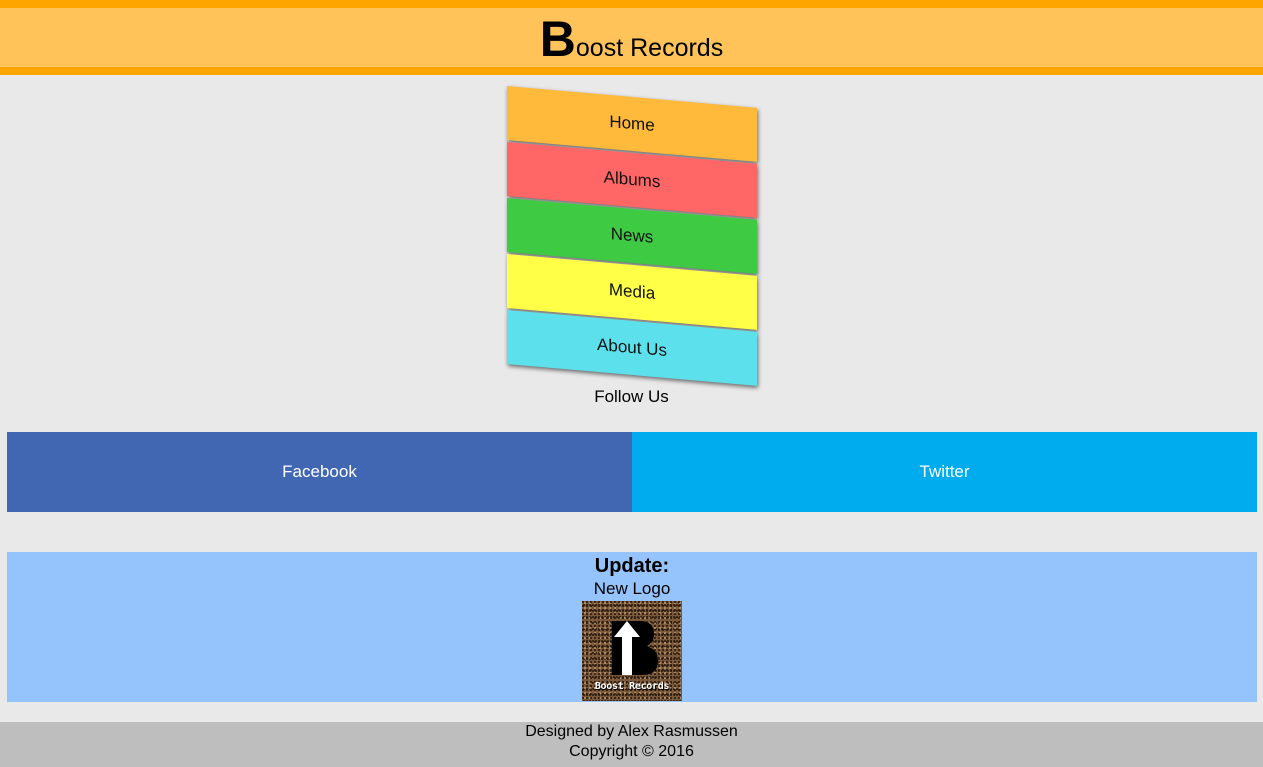 This screenshot has height=767, width=1263. I want to click on boost-records-logo: Boost Records, so click(632, 651).